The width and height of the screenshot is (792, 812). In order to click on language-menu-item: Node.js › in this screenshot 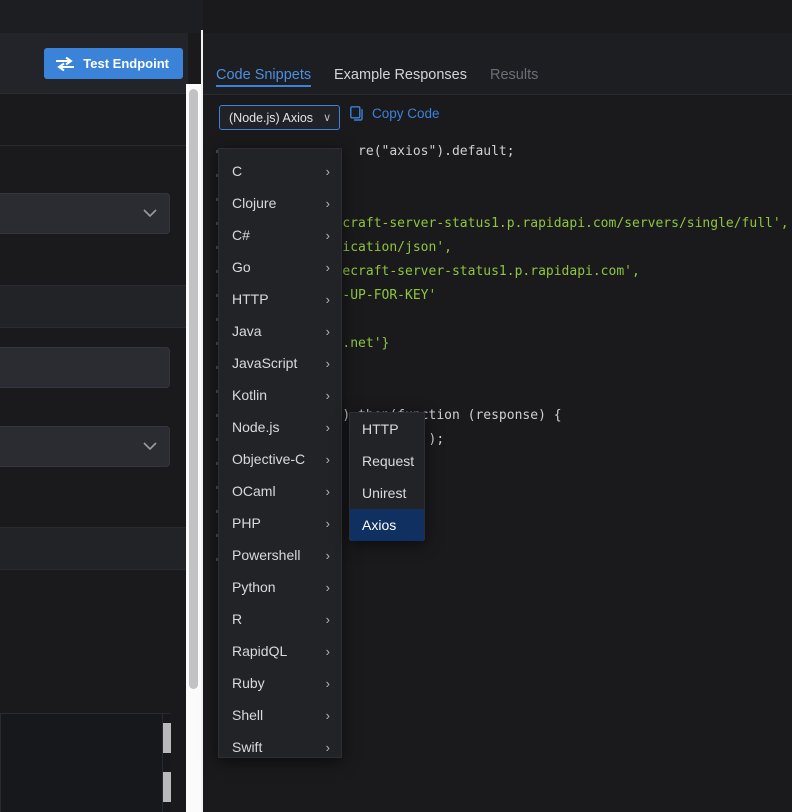, I will do `click(280, 427)`.